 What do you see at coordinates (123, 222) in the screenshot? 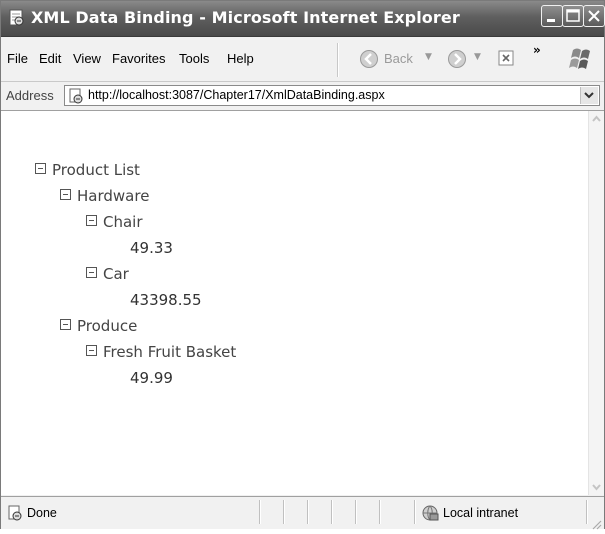
I see `tree-node-label: Chair` at bounding box center [123, 222].